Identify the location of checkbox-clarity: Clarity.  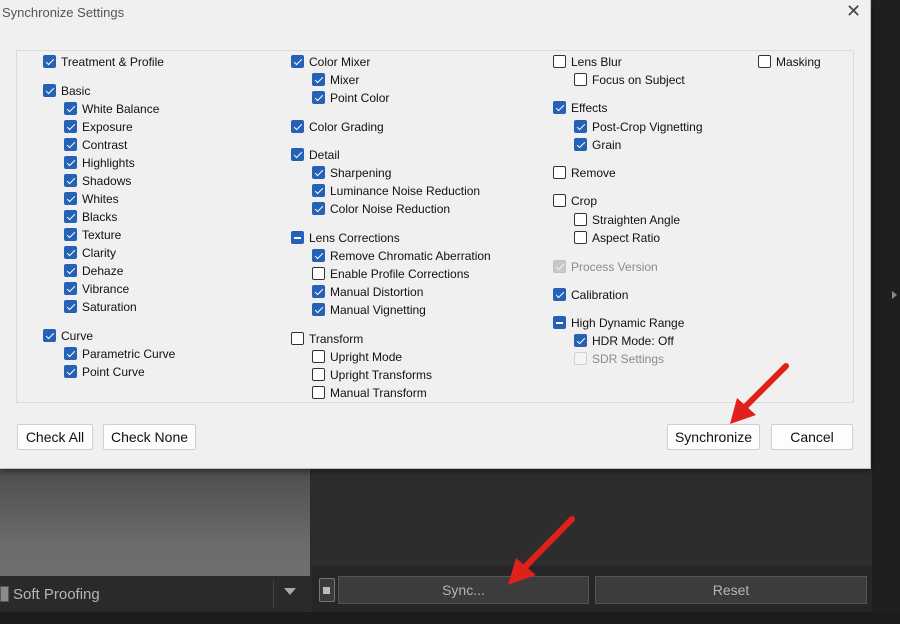
(90, 252).